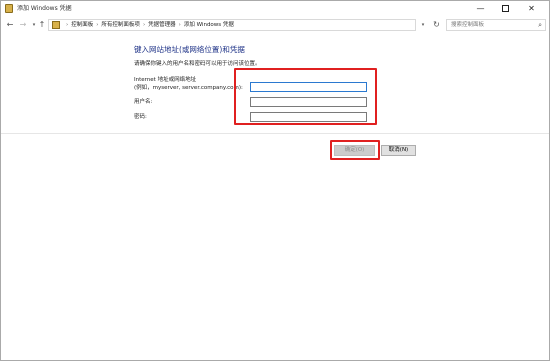 This screenshot has width=550, height=361. Describe the element at coordinates (140, 117) in the screenshot. I see `password-label: 密码:` at that location.